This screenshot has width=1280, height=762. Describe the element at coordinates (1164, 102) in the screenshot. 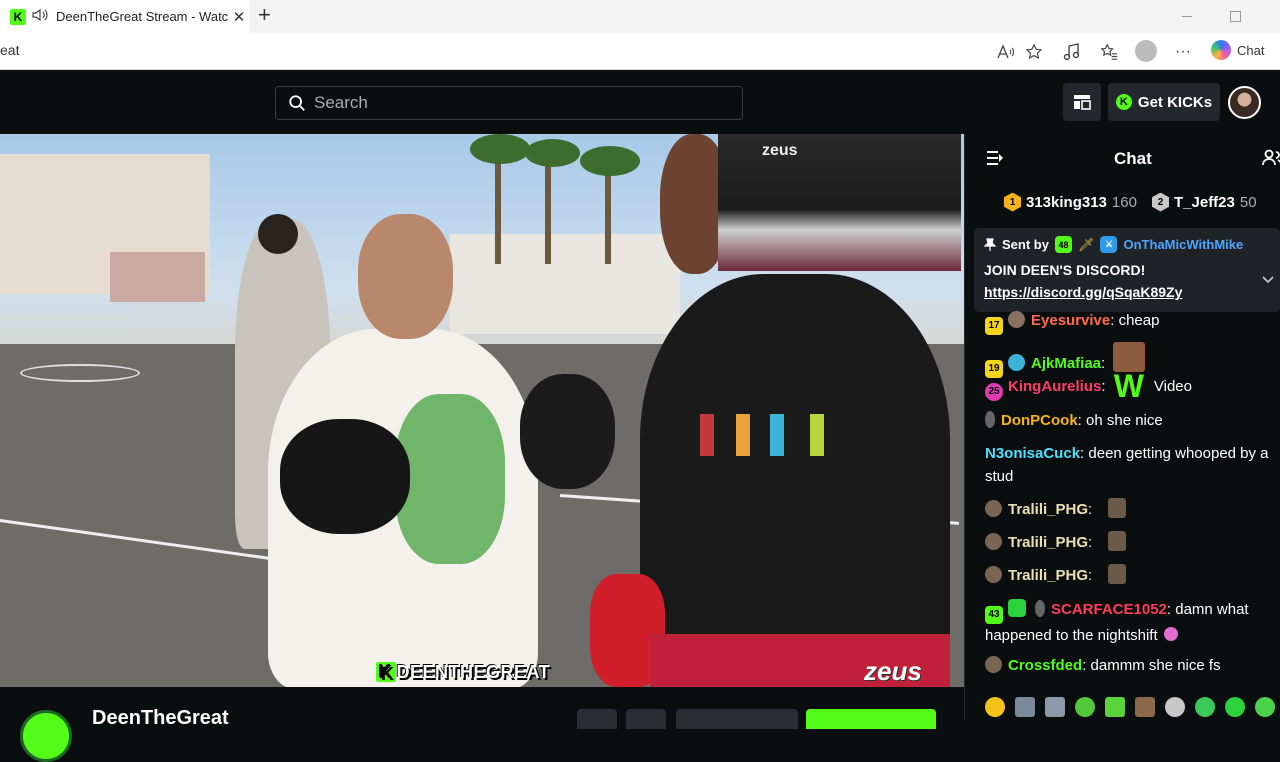

I see `get-kicks-button: K Get KICKs` at that location.